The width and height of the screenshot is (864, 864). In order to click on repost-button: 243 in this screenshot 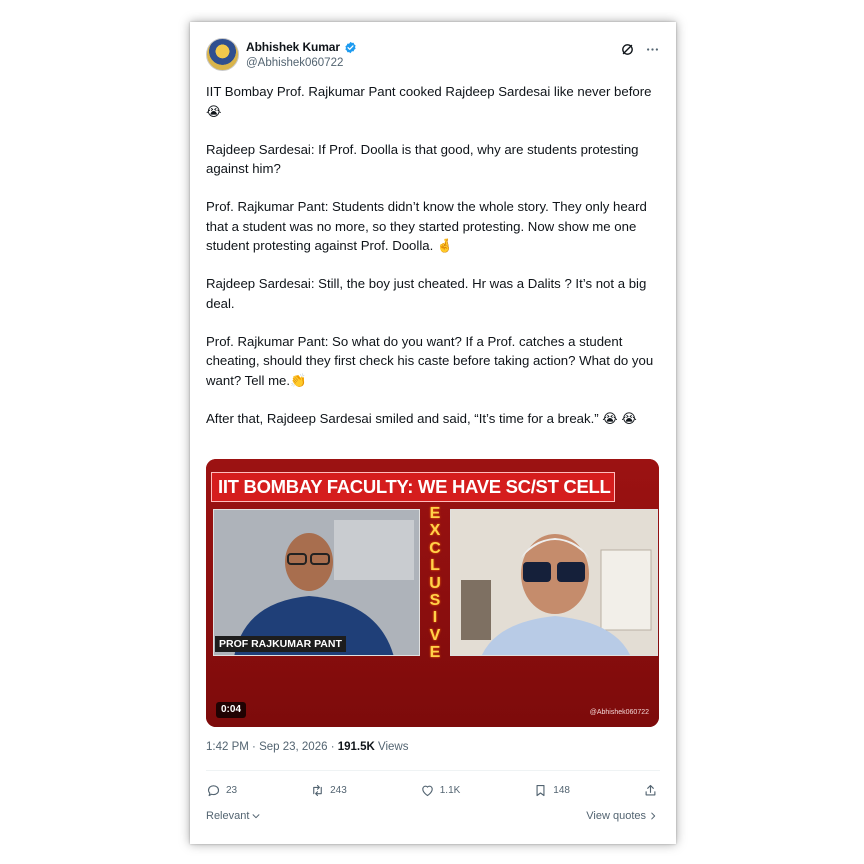, I will do `click(328, 790)`.